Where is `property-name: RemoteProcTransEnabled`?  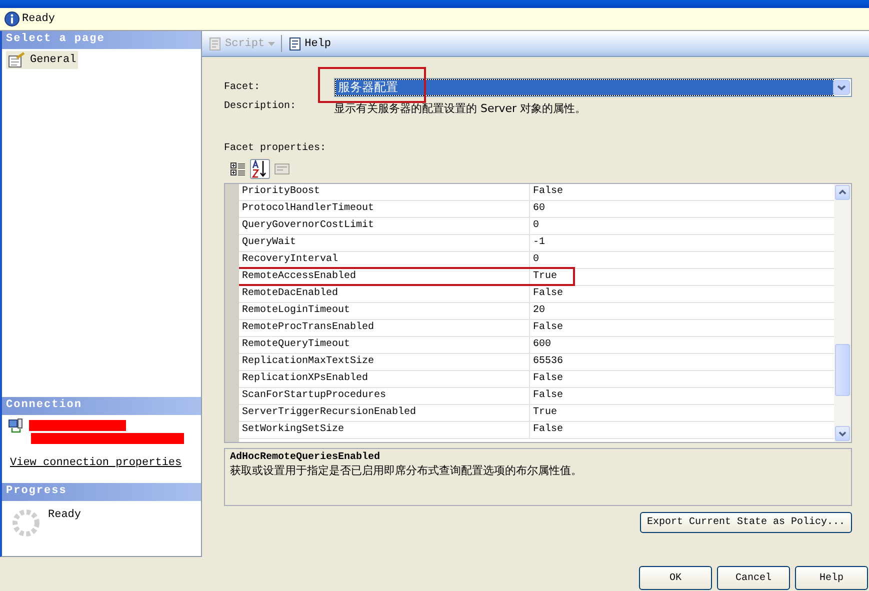
property-name: RemoteProcTransEnabled is located at coordinates (384, 328).